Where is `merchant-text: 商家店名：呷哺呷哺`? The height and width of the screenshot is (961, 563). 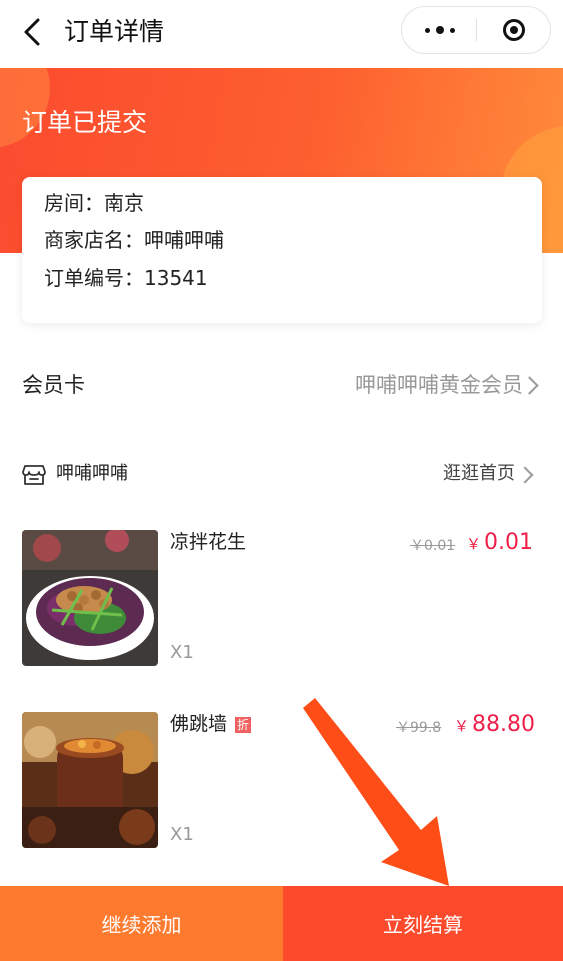
merchant-text: 商家店名：呷哺呷哺 is located at coordinates (134, 240).